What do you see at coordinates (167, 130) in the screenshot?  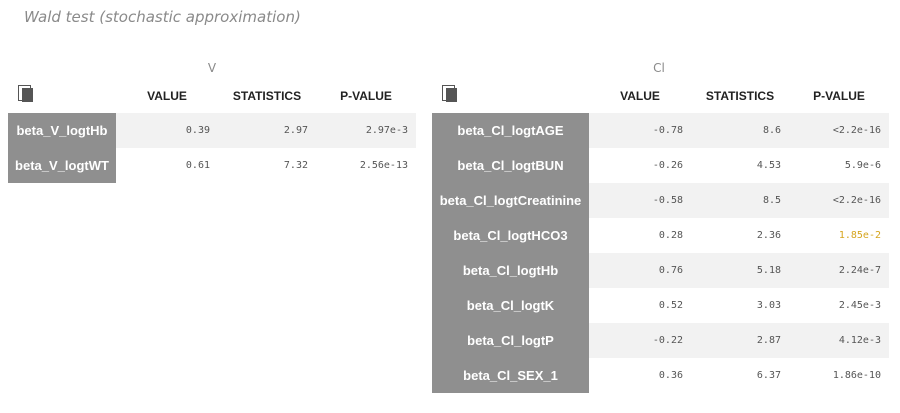 I see `value-cell: 0.39` at bounding box center [167, 130].